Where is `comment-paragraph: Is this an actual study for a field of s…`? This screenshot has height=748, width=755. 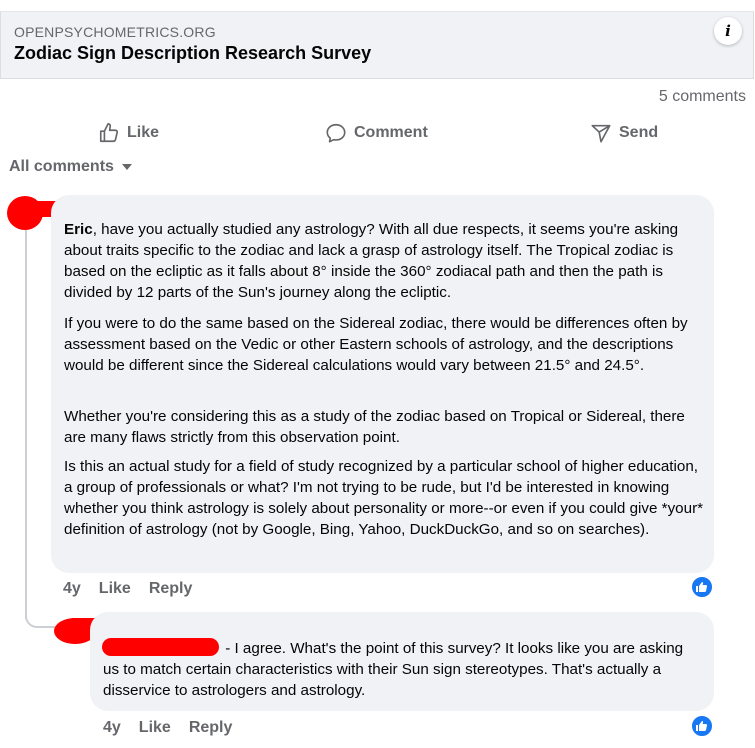 comment-paragraph: Is this an actual study for a field of s… is located at coordinates (384, 498).